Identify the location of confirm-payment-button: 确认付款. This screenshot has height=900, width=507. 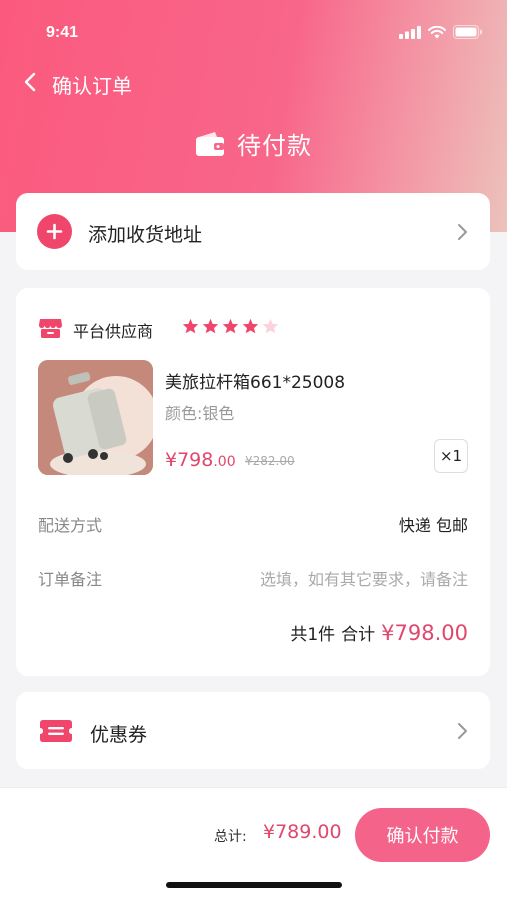
(422, 835).